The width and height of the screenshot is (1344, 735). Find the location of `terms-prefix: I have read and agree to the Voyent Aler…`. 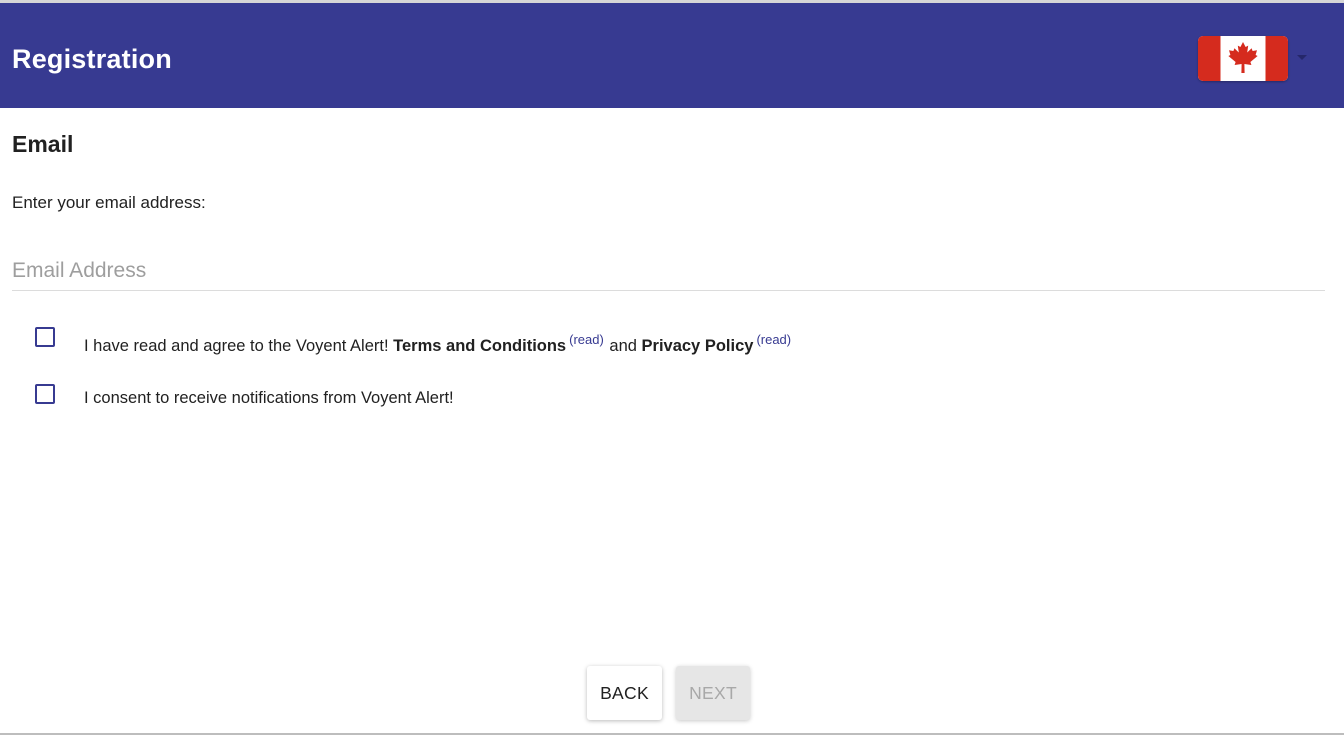

terms-prefix: I have read and agree to the Voyent Aler… is located at coordinates (236, 346).